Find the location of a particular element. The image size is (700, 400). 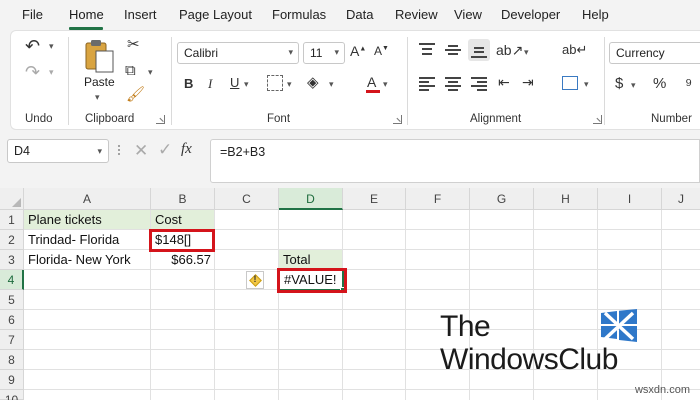

menu-page-layout: Page Layout is located at coordinates (215, 14).